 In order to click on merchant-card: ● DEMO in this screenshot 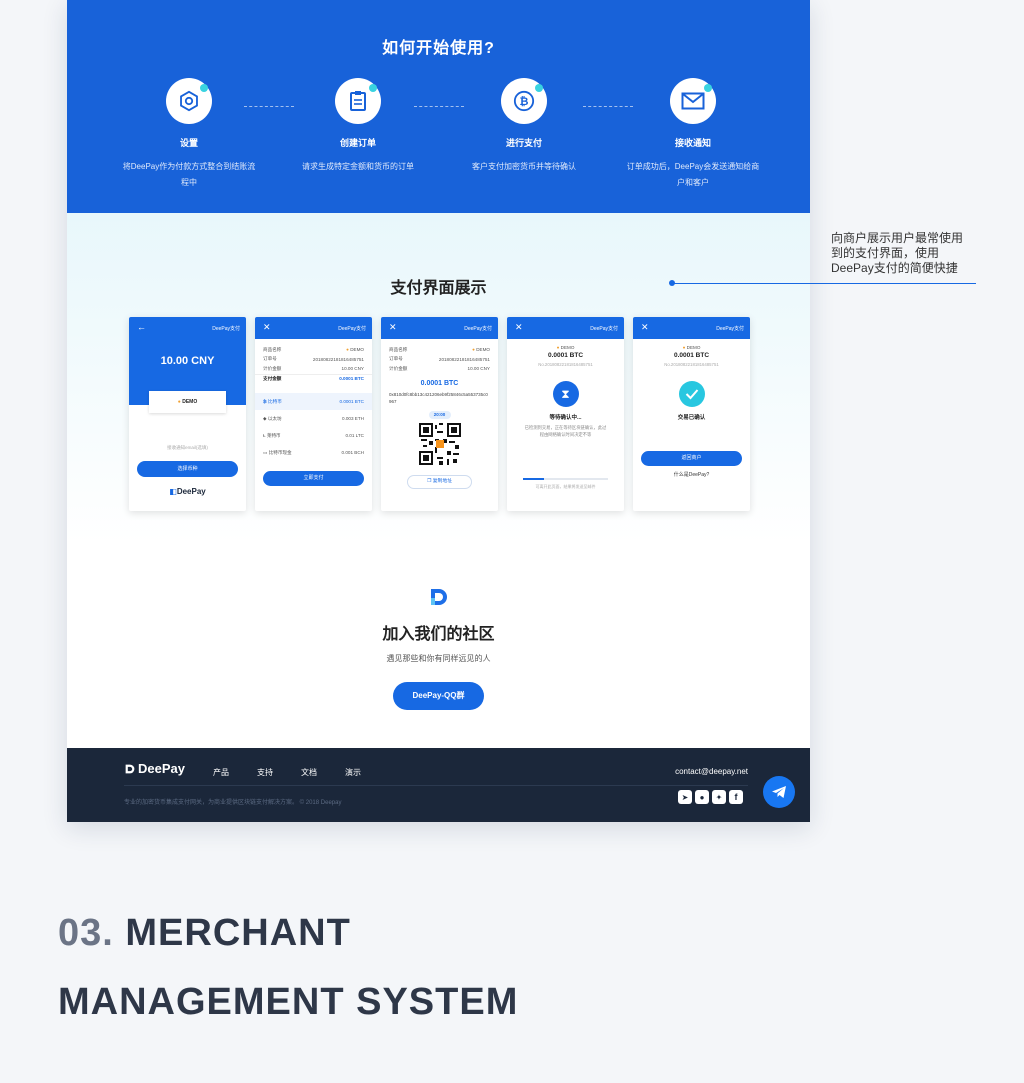, I will do `click(187, 402)`.